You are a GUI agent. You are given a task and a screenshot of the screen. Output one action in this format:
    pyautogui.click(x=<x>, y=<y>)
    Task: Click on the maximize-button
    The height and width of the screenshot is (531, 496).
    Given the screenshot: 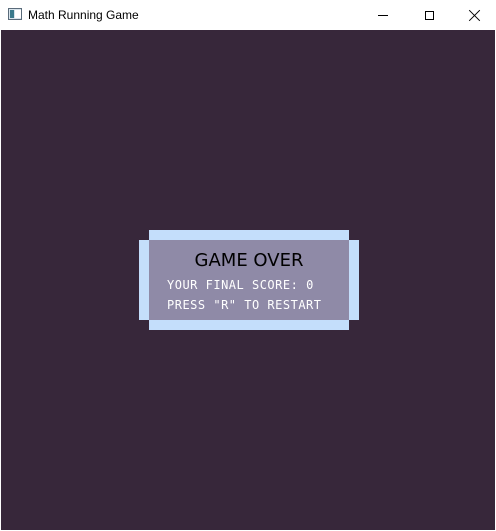 What is the action you would take?
    pyautogui.click(x=429, y=15)
    